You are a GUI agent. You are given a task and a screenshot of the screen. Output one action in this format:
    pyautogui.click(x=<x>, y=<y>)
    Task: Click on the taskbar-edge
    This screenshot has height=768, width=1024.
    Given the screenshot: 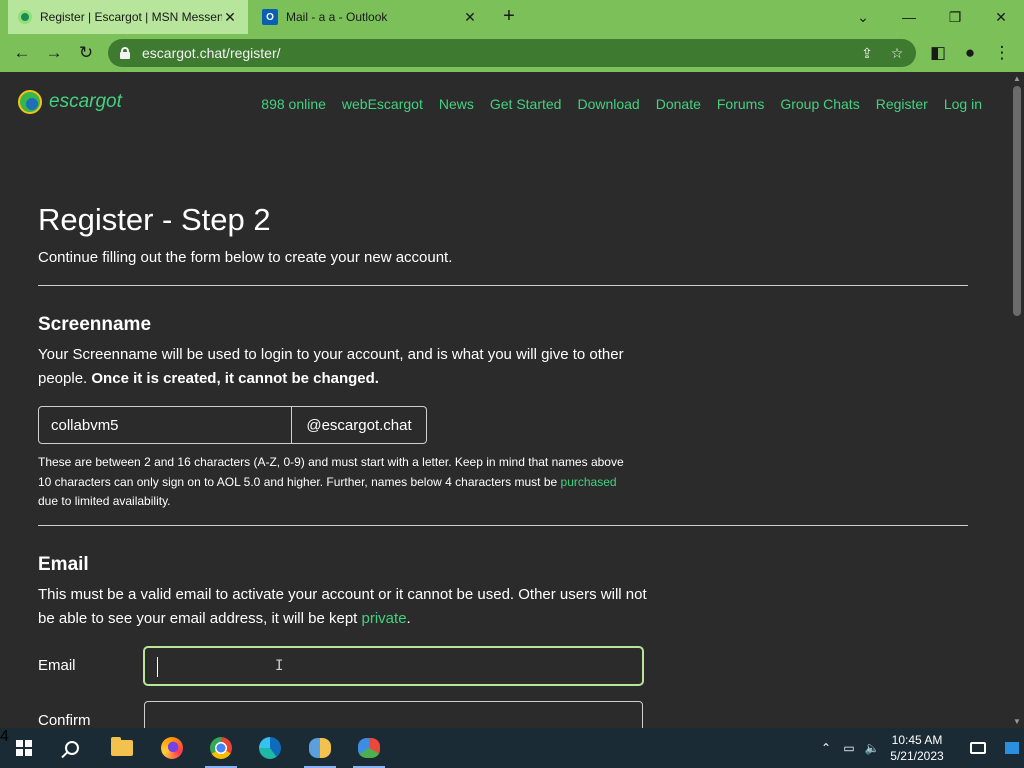 What is the action you would take?
    pyautogui.click(x=270, y=748)
    